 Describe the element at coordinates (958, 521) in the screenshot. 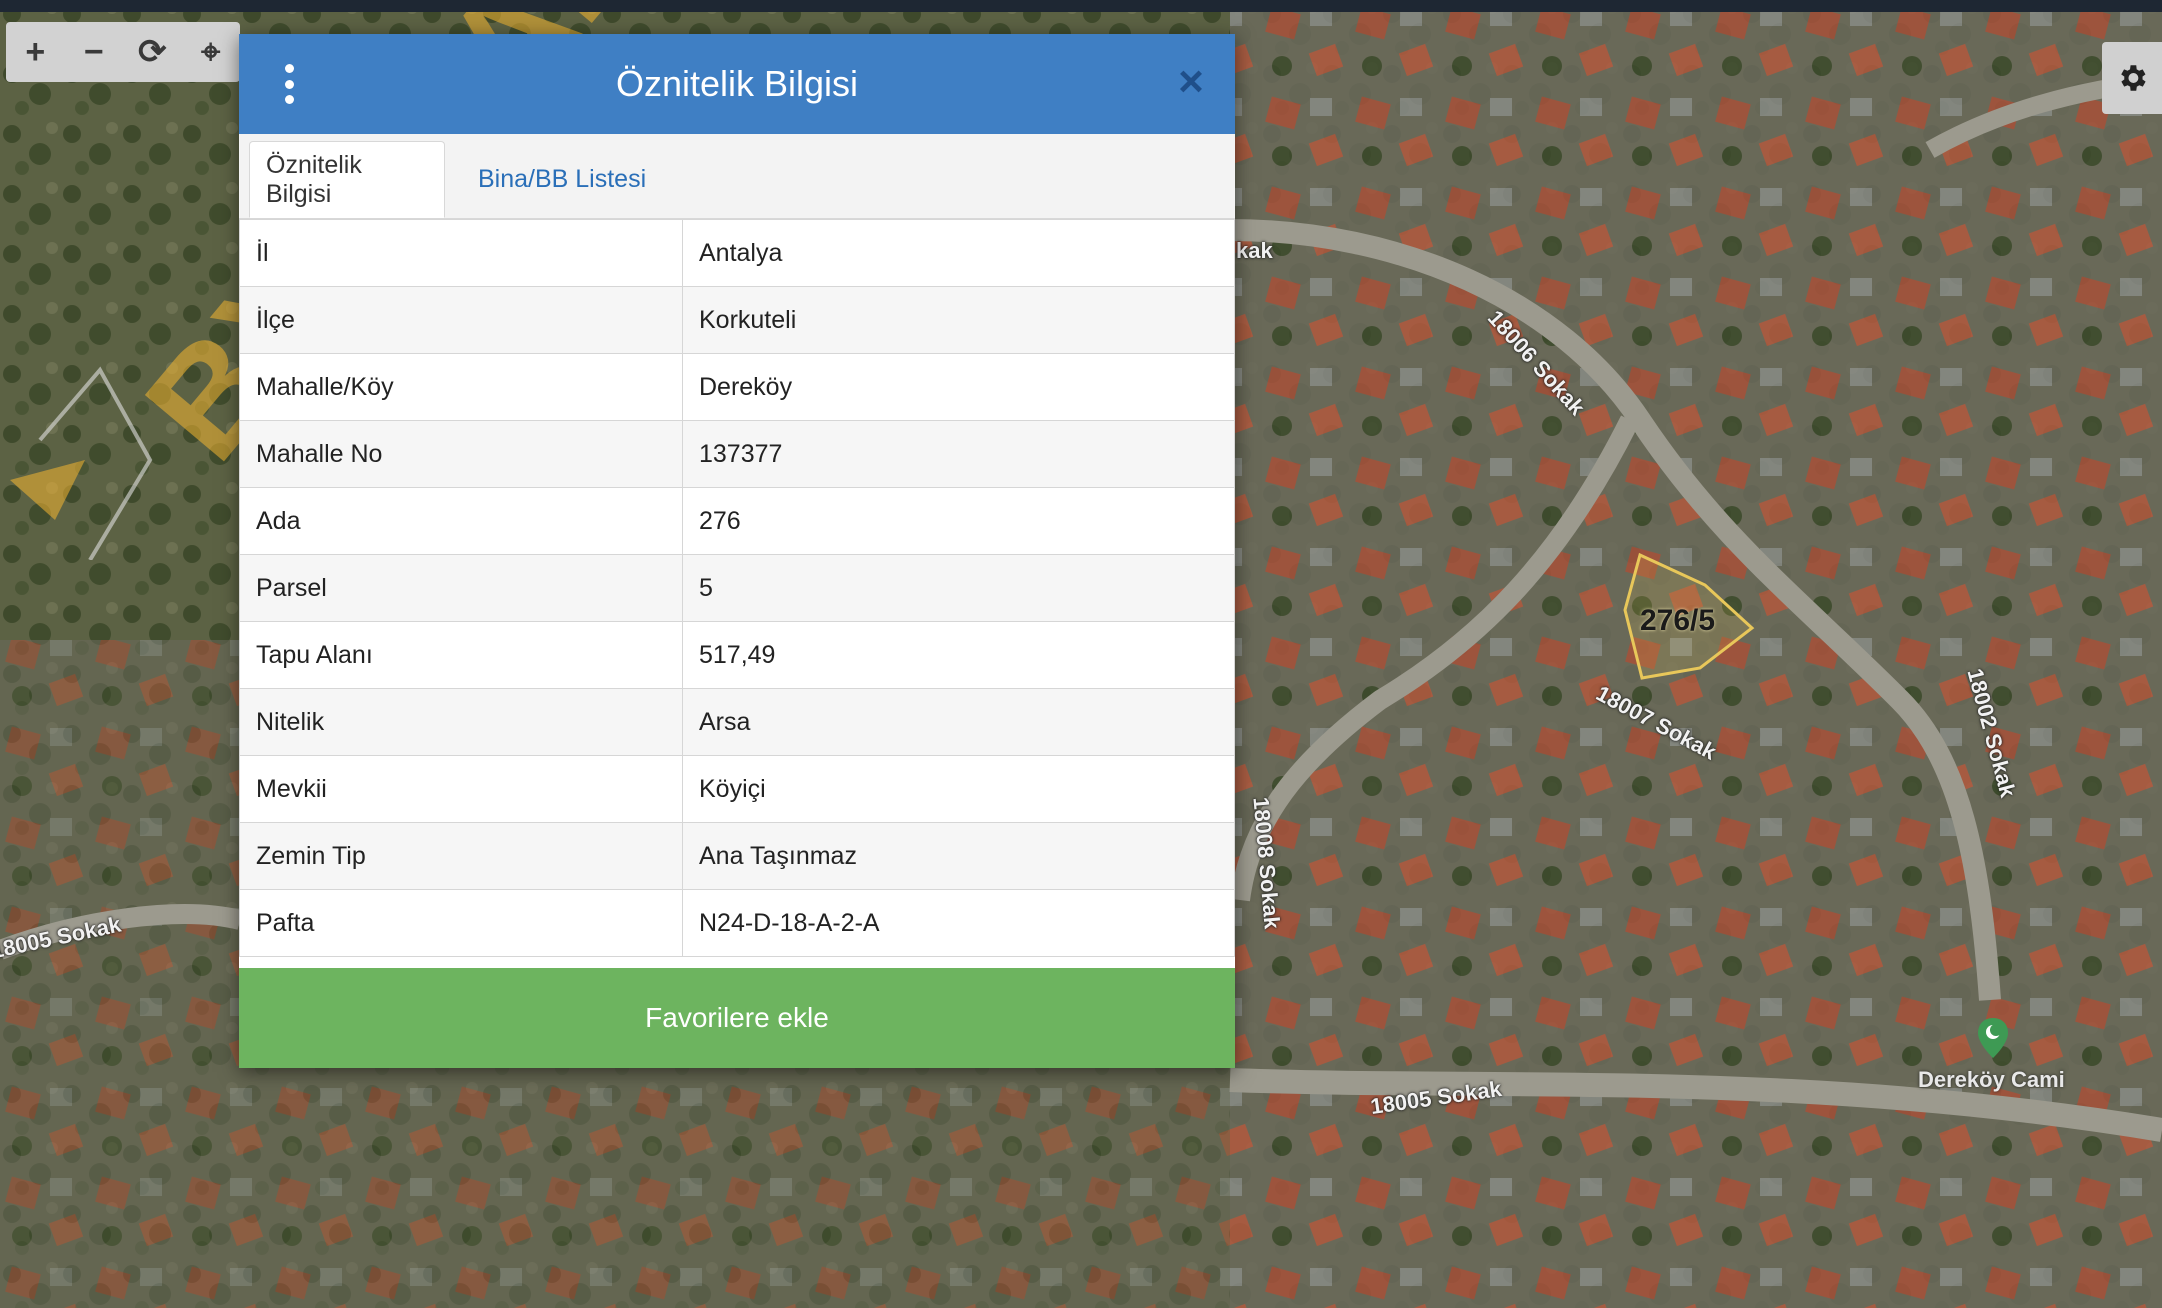

I see `attribute-value: 276` at that location.